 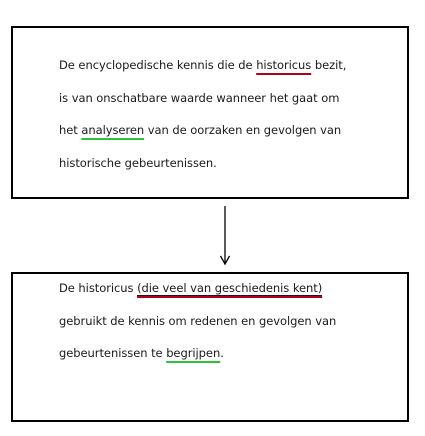 What do you see at coordinates (225, 236) in the screenshot?
I see `down-arrow-icon` at bounding box center [225, 236].